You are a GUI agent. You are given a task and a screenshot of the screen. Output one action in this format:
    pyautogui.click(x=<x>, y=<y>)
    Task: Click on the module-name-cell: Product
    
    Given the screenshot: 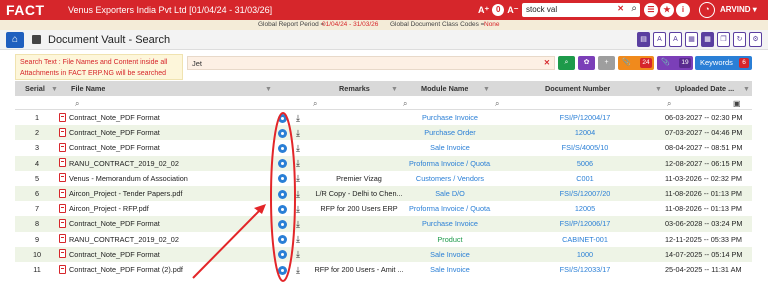 What is the action you would take?
    pyautogui.click(x=450, y=239)
    